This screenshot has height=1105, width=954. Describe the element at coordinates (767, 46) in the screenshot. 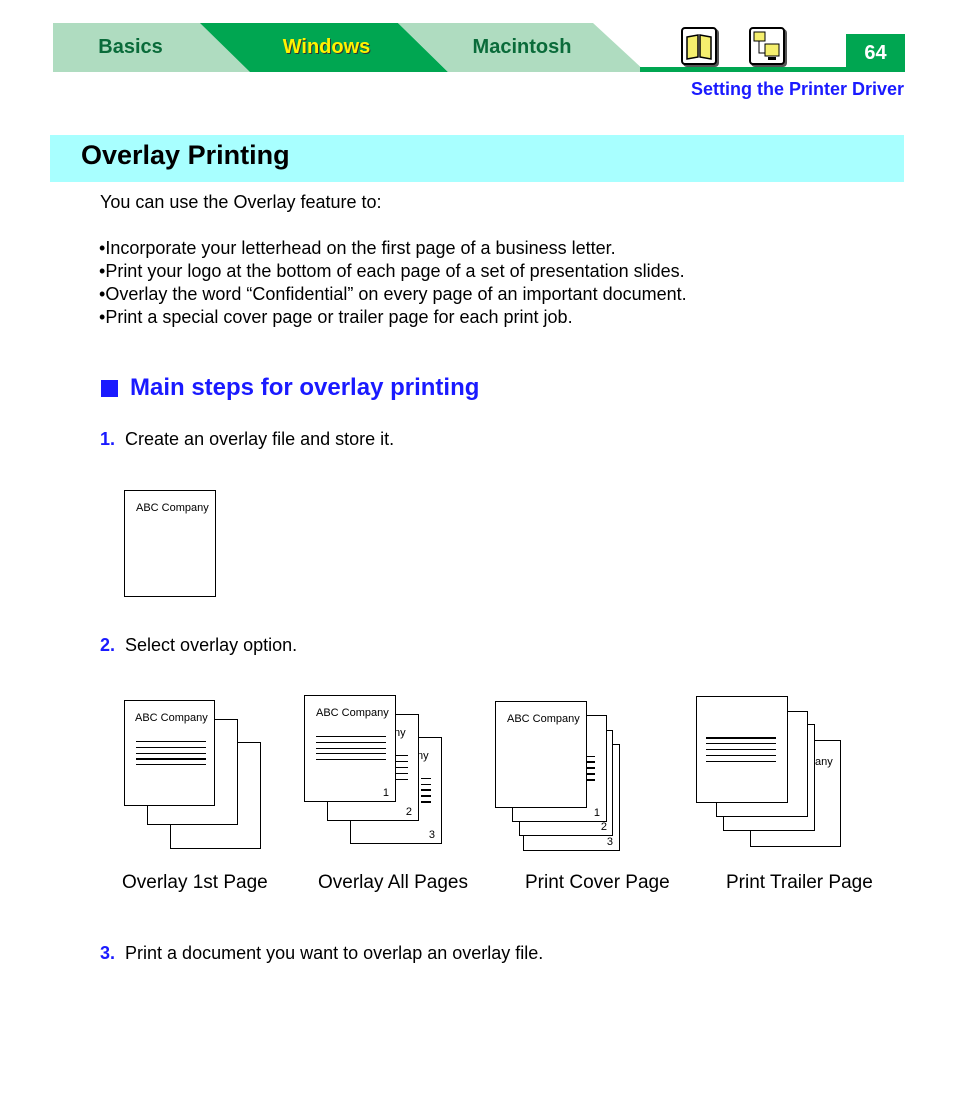

I see `network-computer-icon` at that location.